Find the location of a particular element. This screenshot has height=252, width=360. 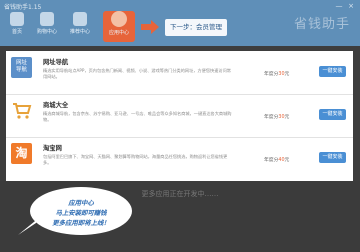

tab-home: 首页 is located at coordinates (17, 27).